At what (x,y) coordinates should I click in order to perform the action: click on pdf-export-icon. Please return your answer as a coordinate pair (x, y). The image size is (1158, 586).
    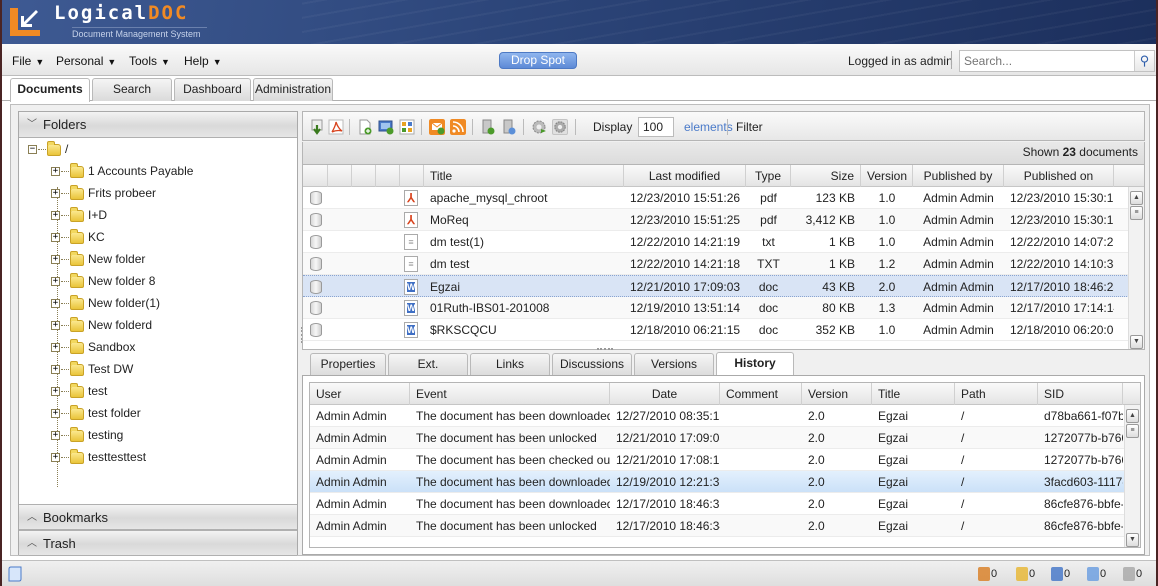
    Looking at the image, I should click on (336, 127).